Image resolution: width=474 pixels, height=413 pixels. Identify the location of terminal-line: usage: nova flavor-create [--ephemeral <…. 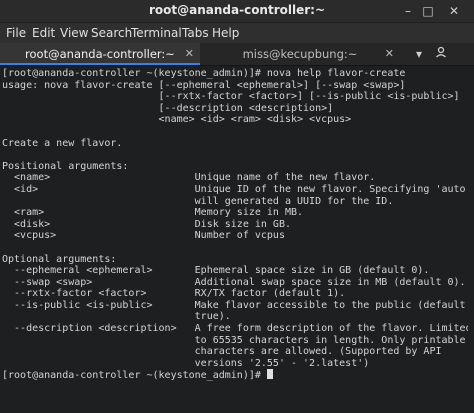
(204, 85).